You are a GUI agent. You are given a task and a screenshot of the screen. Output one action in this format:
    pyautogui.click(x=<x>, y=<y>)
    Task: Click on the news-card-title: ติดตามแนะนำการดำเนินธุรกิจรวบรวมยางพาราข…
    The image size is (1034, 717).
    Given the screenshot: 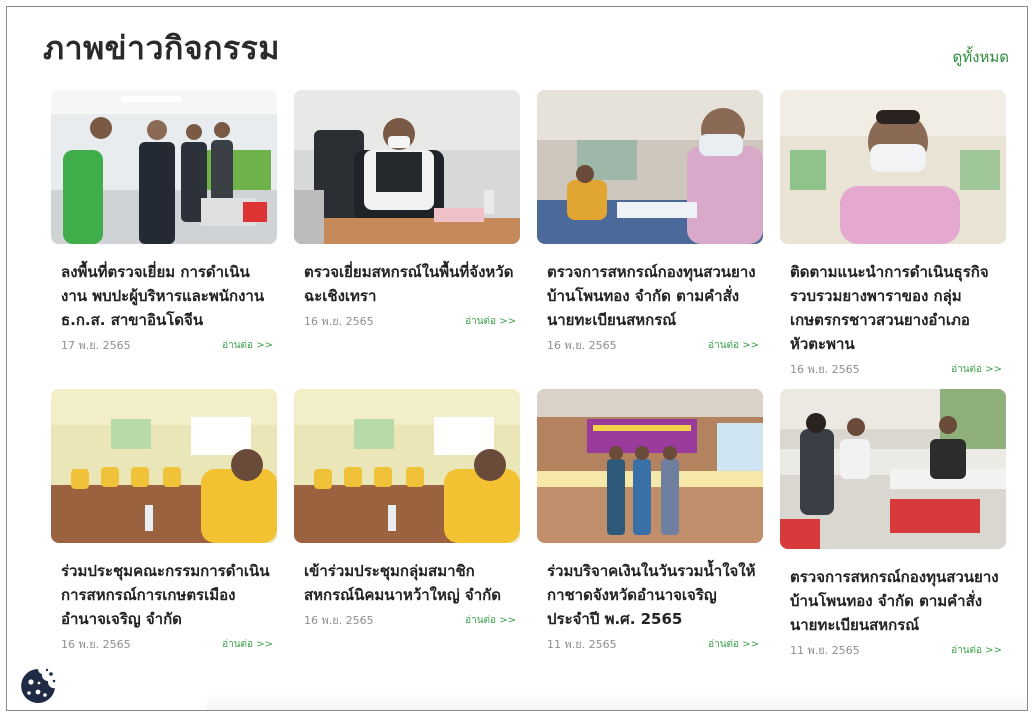 What is the action you would take?
    pyautogui.click(x=896, y=308)
    